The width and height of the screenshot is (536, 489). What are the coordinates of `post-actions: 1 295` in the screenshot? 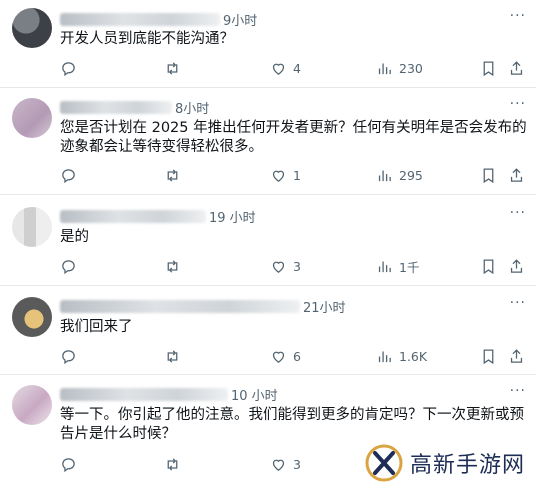 It's located at (295, 175).